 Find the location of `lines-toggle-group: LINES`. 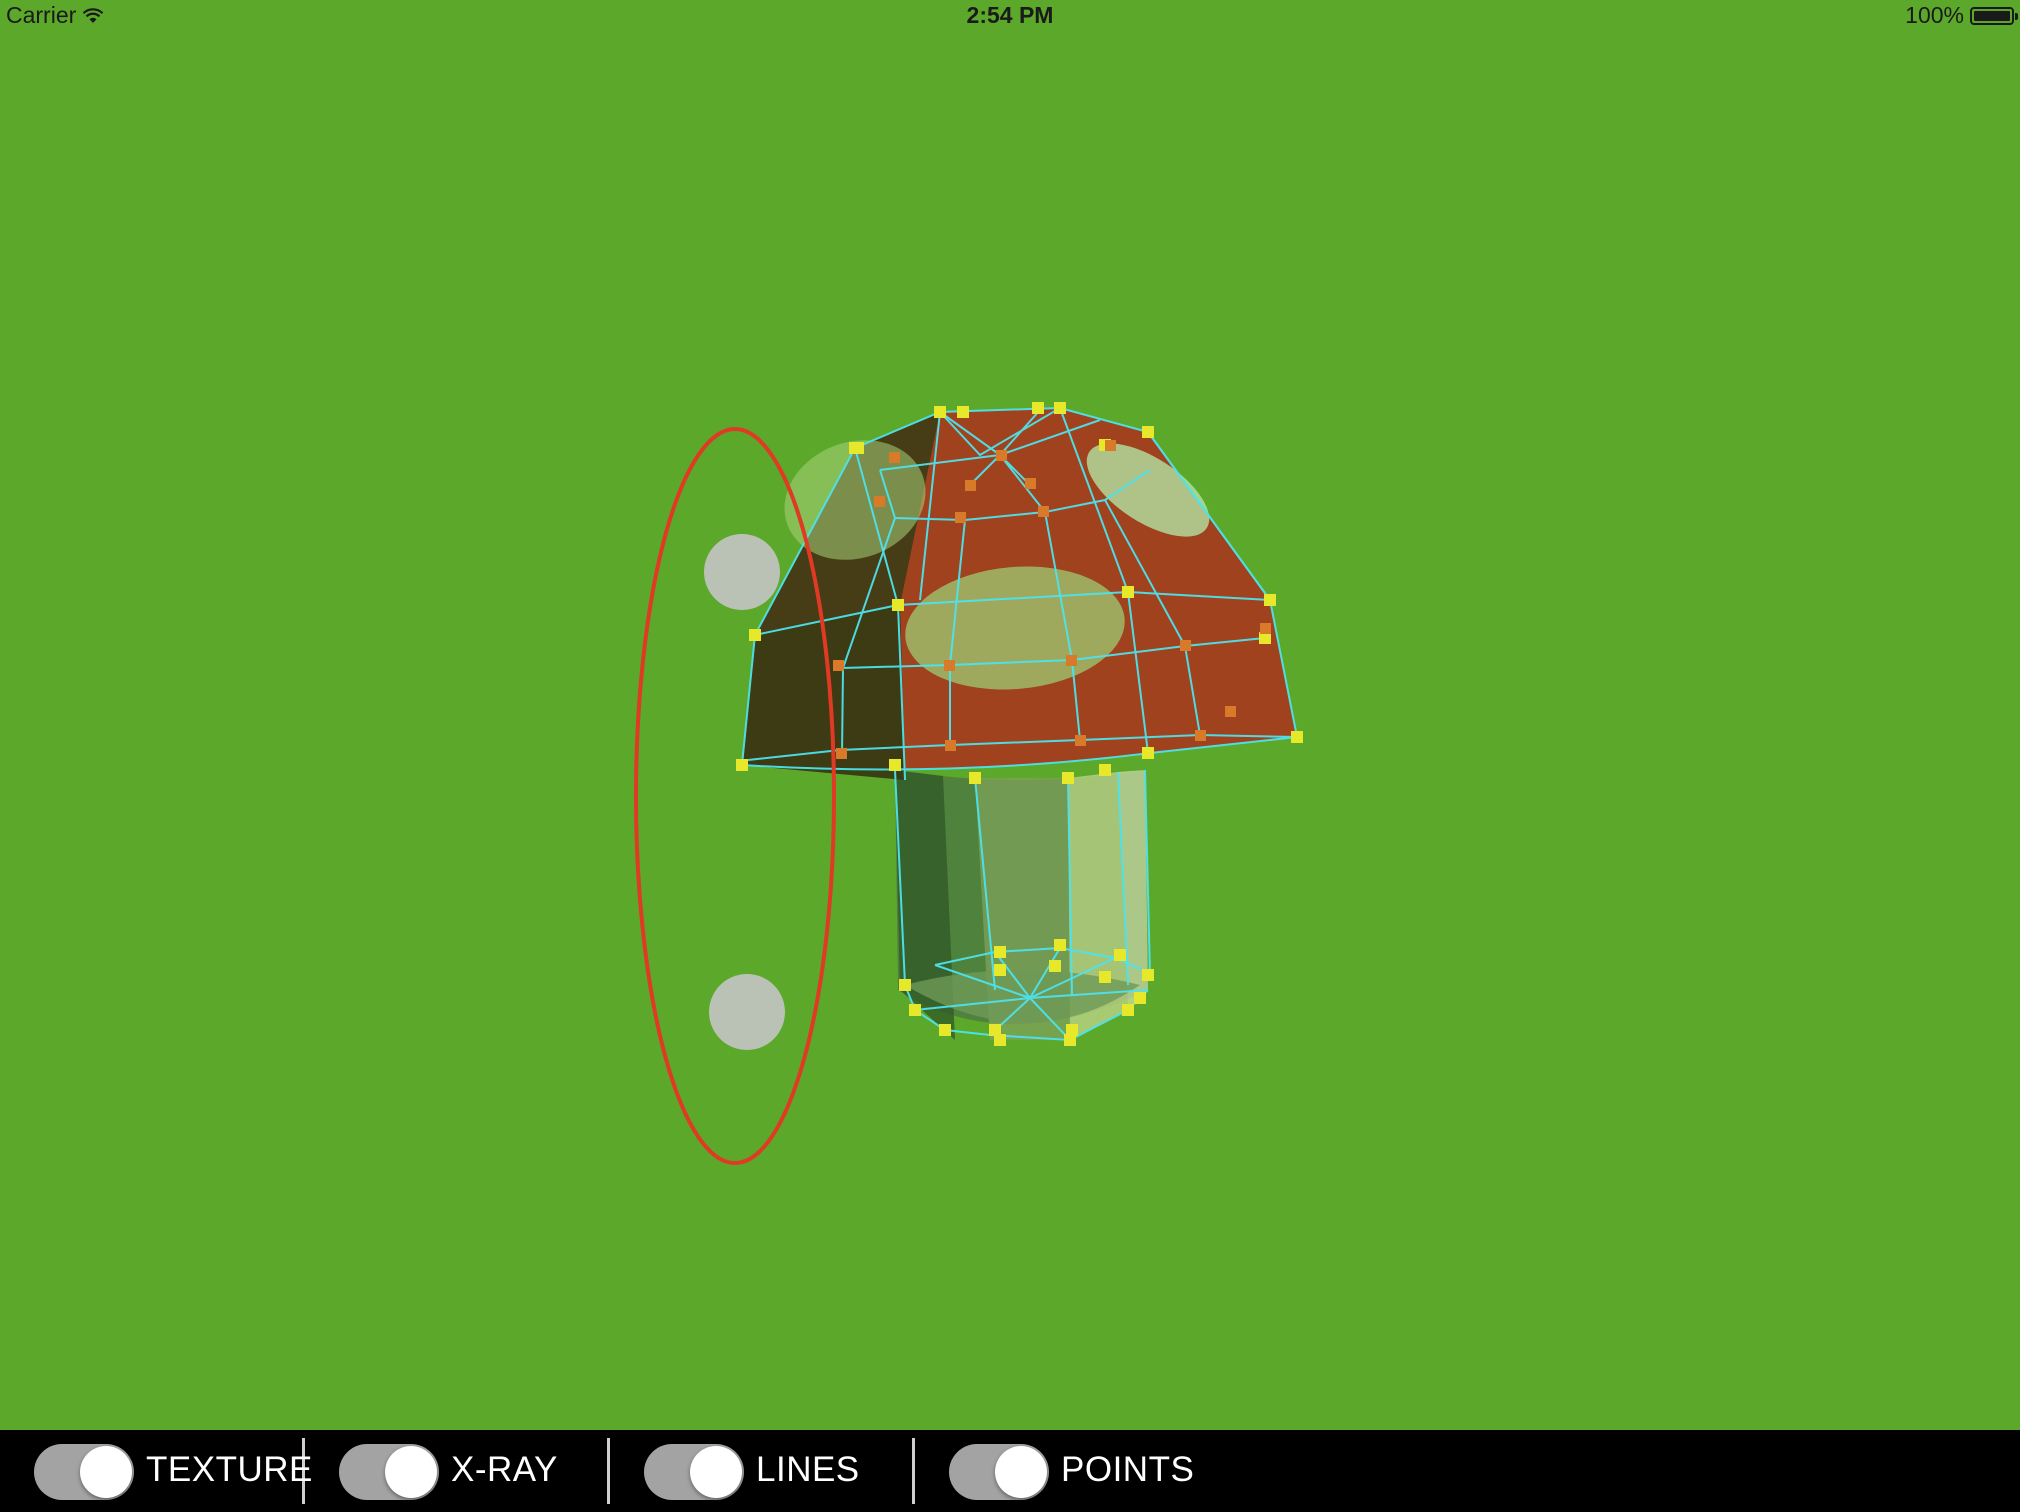

lines-toggle-group: LINES is located at coordinates (761, 1471).